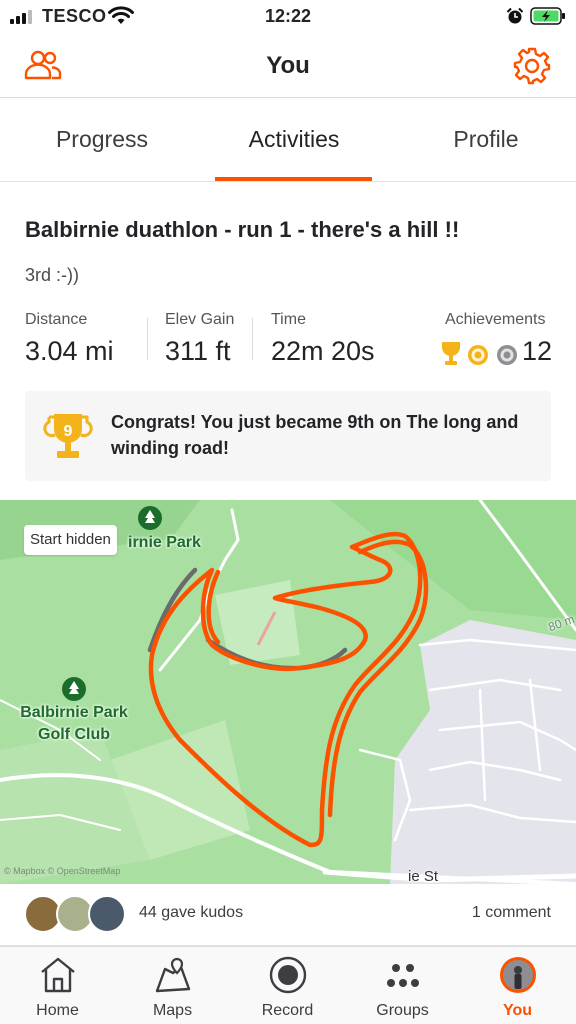 This screenshot has height=1024, width=576. I want to click on time-label: Time, so click(288, 319).